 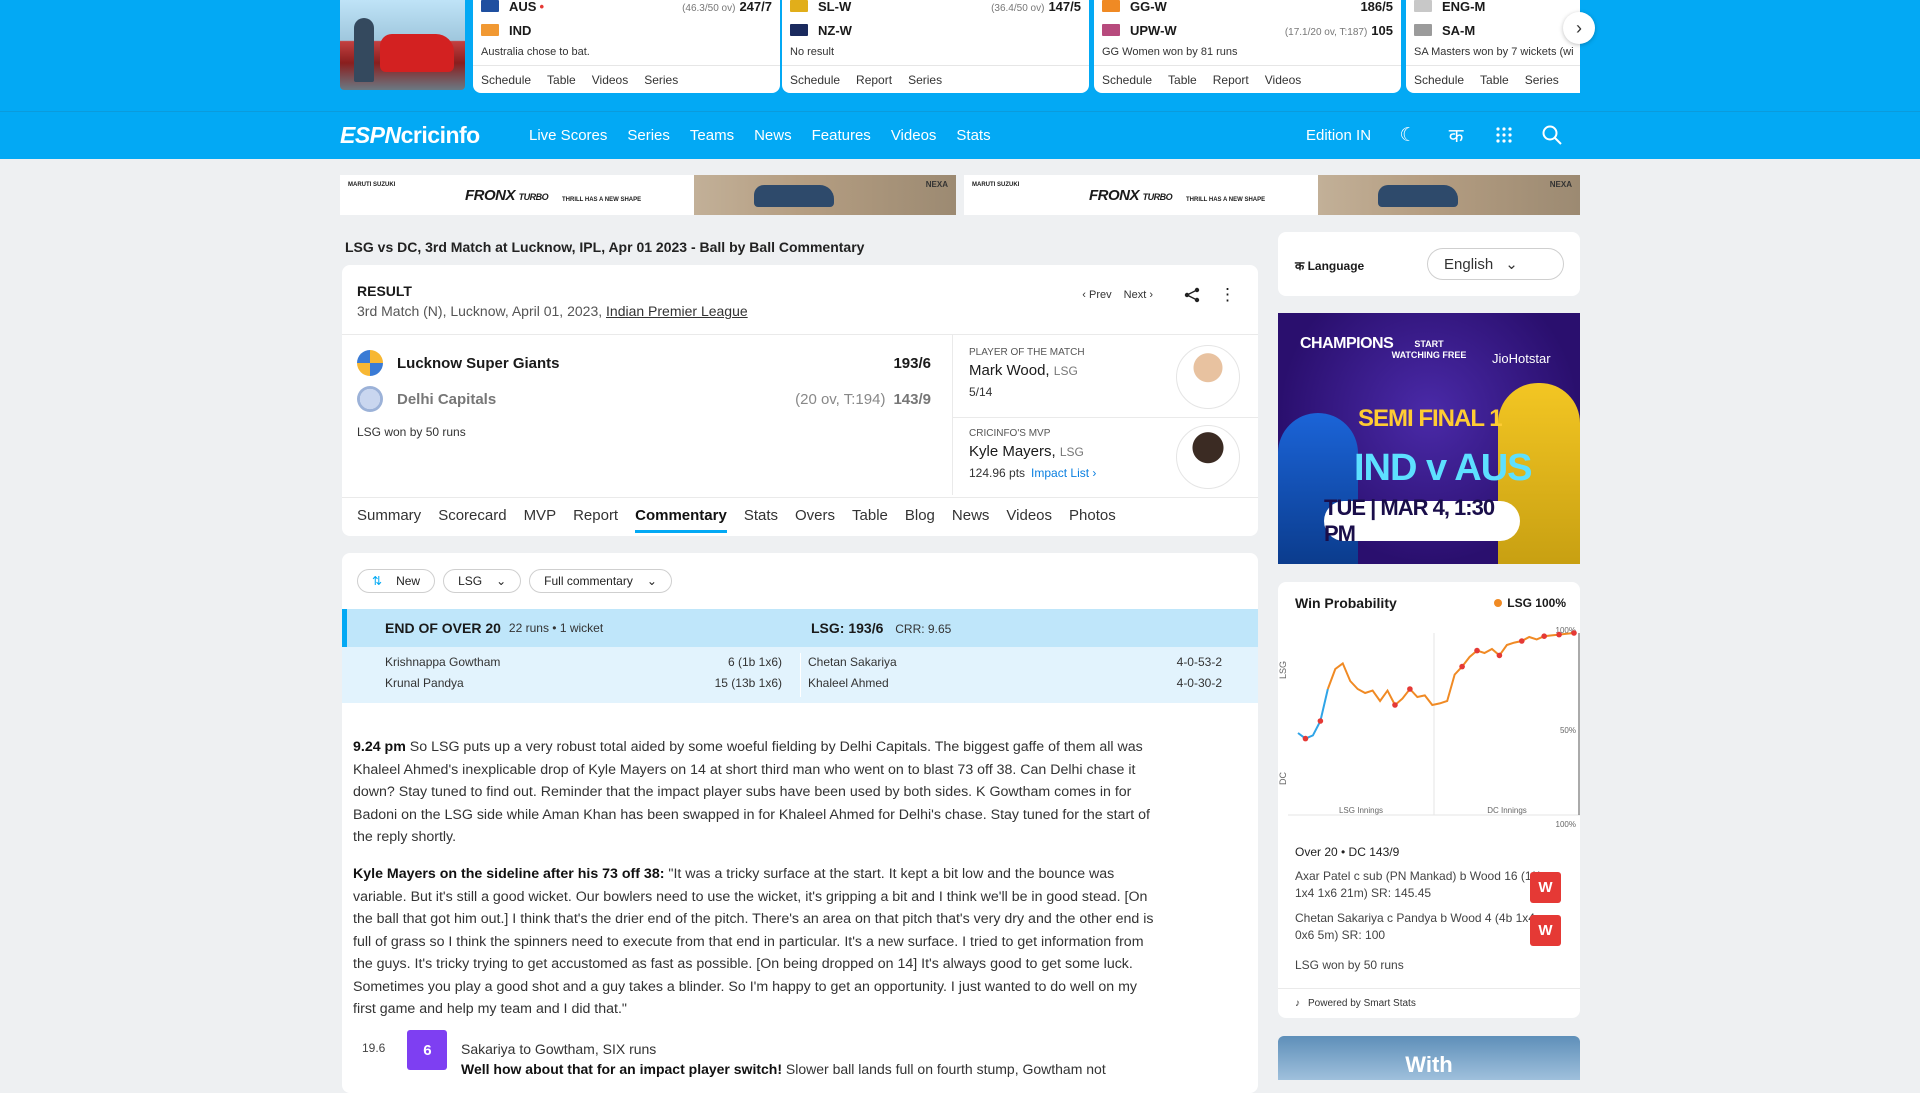 What do you see at coordinates (681, 520) in the screenshot?
I see `tab-commentary: Commentary` at bounding box center [681, 520].